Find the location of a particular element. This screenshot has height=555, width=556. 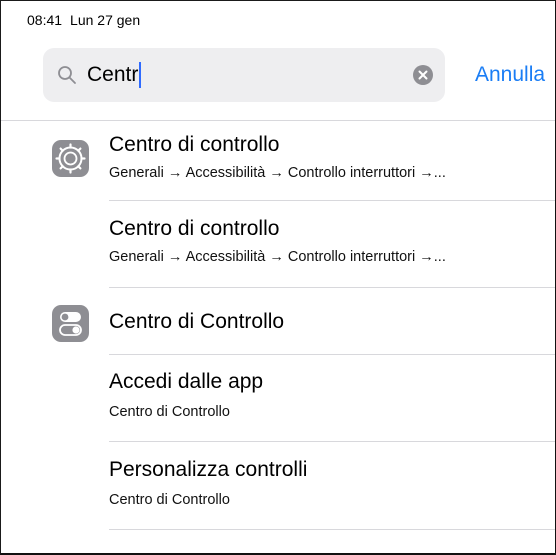

search-query: Centr is located at coordinates (114, 75).